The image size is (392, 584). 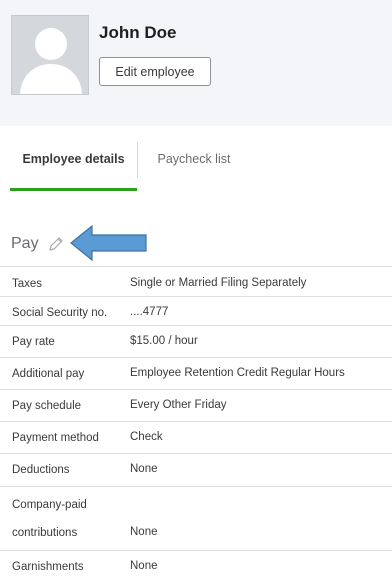 I want to click on pay-row: Deductions None, so click(x=196, y=469).